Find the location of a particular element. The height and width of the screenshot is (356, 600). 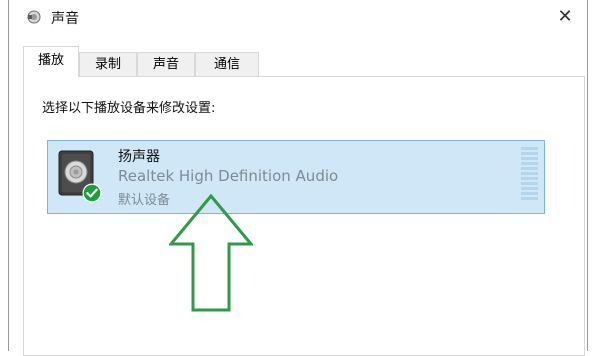

device-name: 扬声器 is located at coordinates (139, 157).